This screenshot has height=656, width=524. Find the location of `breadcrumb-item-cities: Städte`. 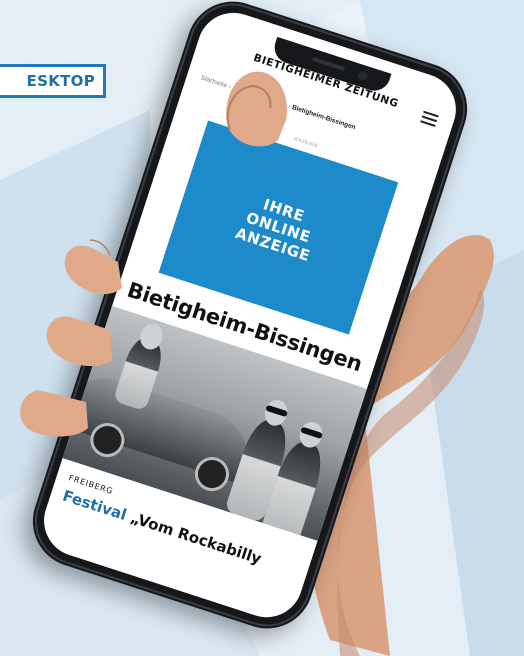

breadcrumb-item-cities: Städte is located at coordinates (278, 102).